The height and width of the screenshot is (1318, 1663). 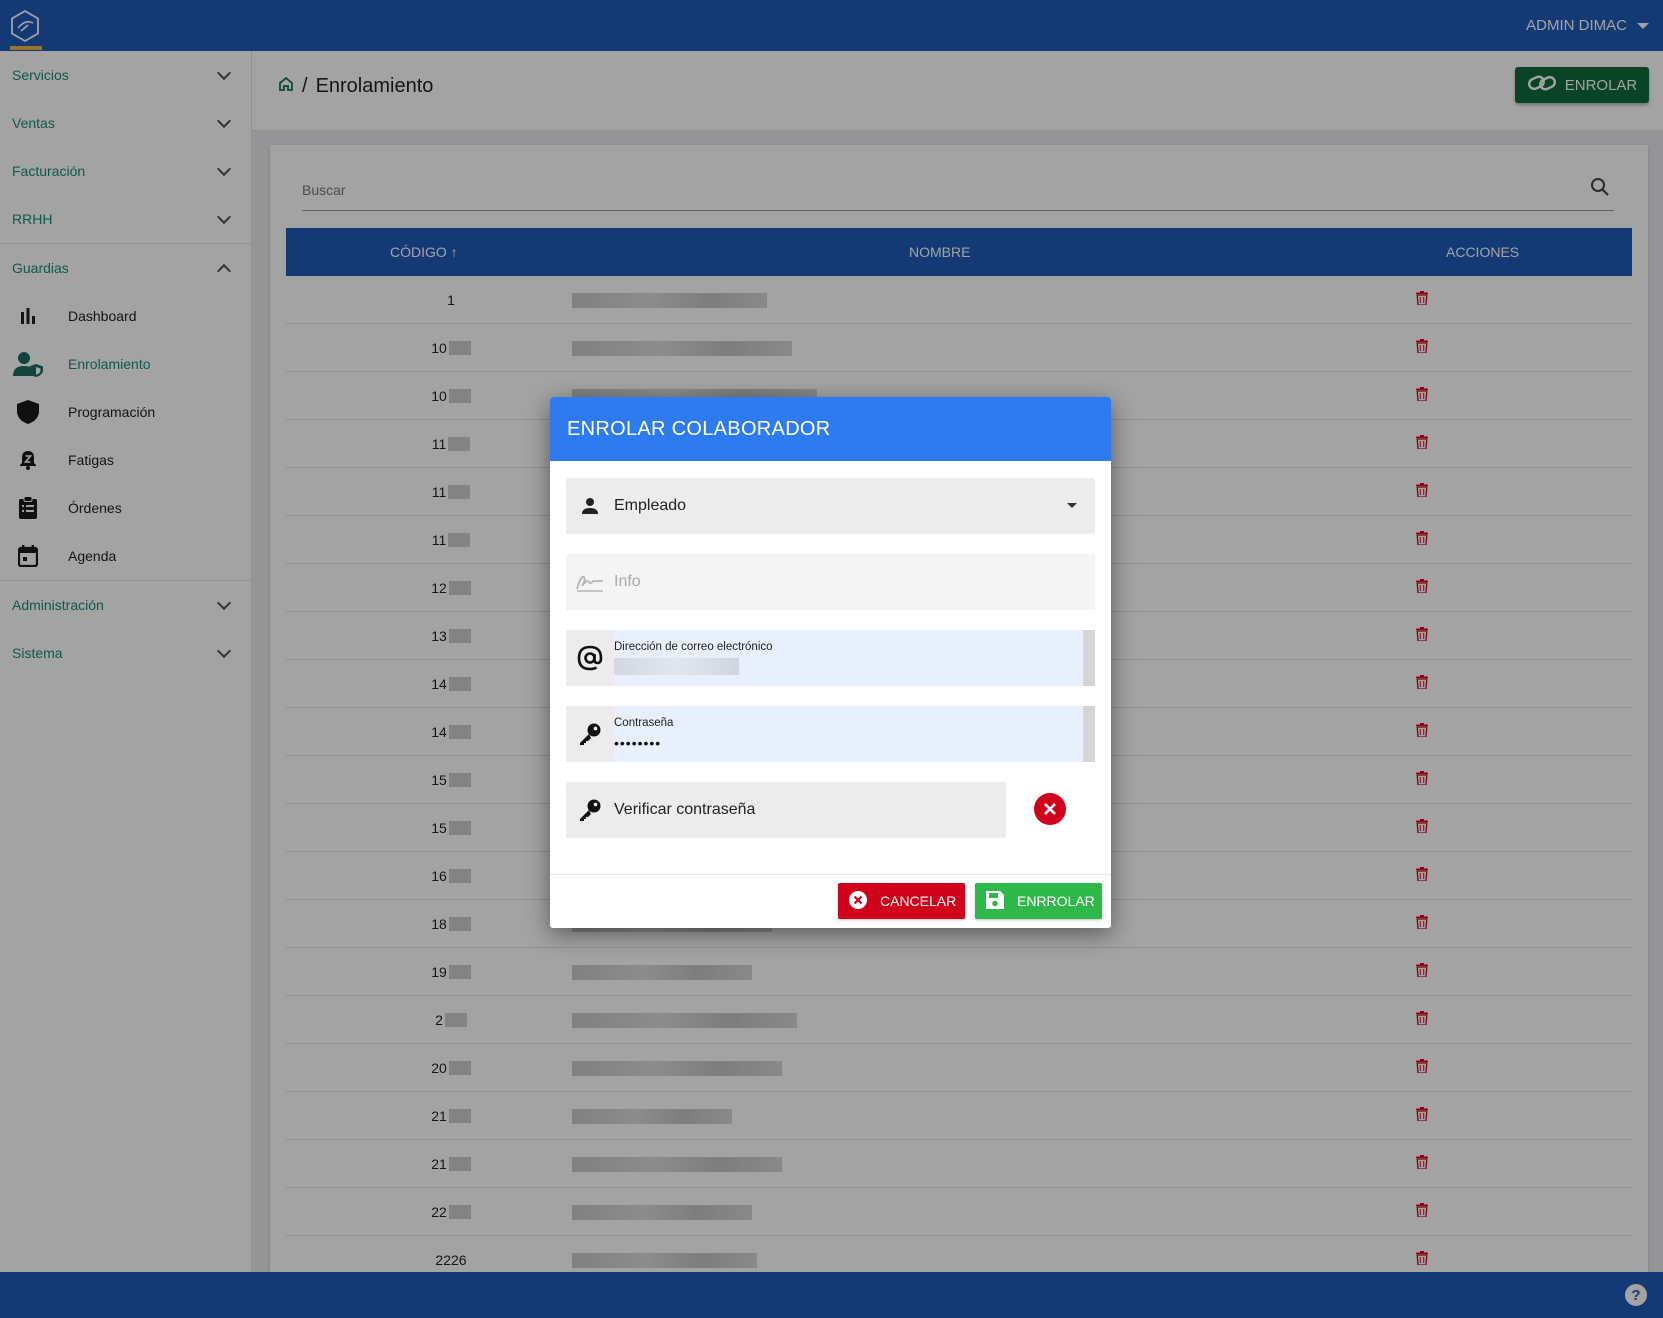 What do you see at coordinates (644, 723) in the screenshot?
I see `password-field-label: Contraseña` at bounding box center [644, 723].